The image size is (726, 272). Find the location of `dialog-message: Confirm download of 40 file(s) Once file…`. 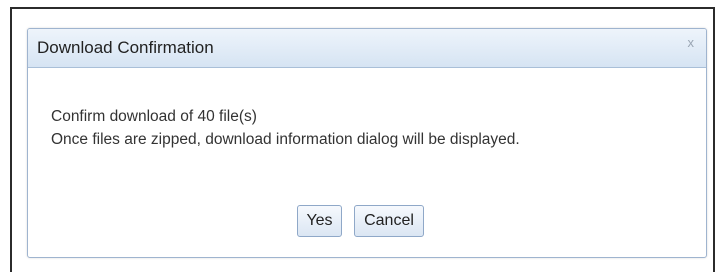

dialog-message: Confirm download of 40 file(s) Once file… is located at coordinates (285, 128).